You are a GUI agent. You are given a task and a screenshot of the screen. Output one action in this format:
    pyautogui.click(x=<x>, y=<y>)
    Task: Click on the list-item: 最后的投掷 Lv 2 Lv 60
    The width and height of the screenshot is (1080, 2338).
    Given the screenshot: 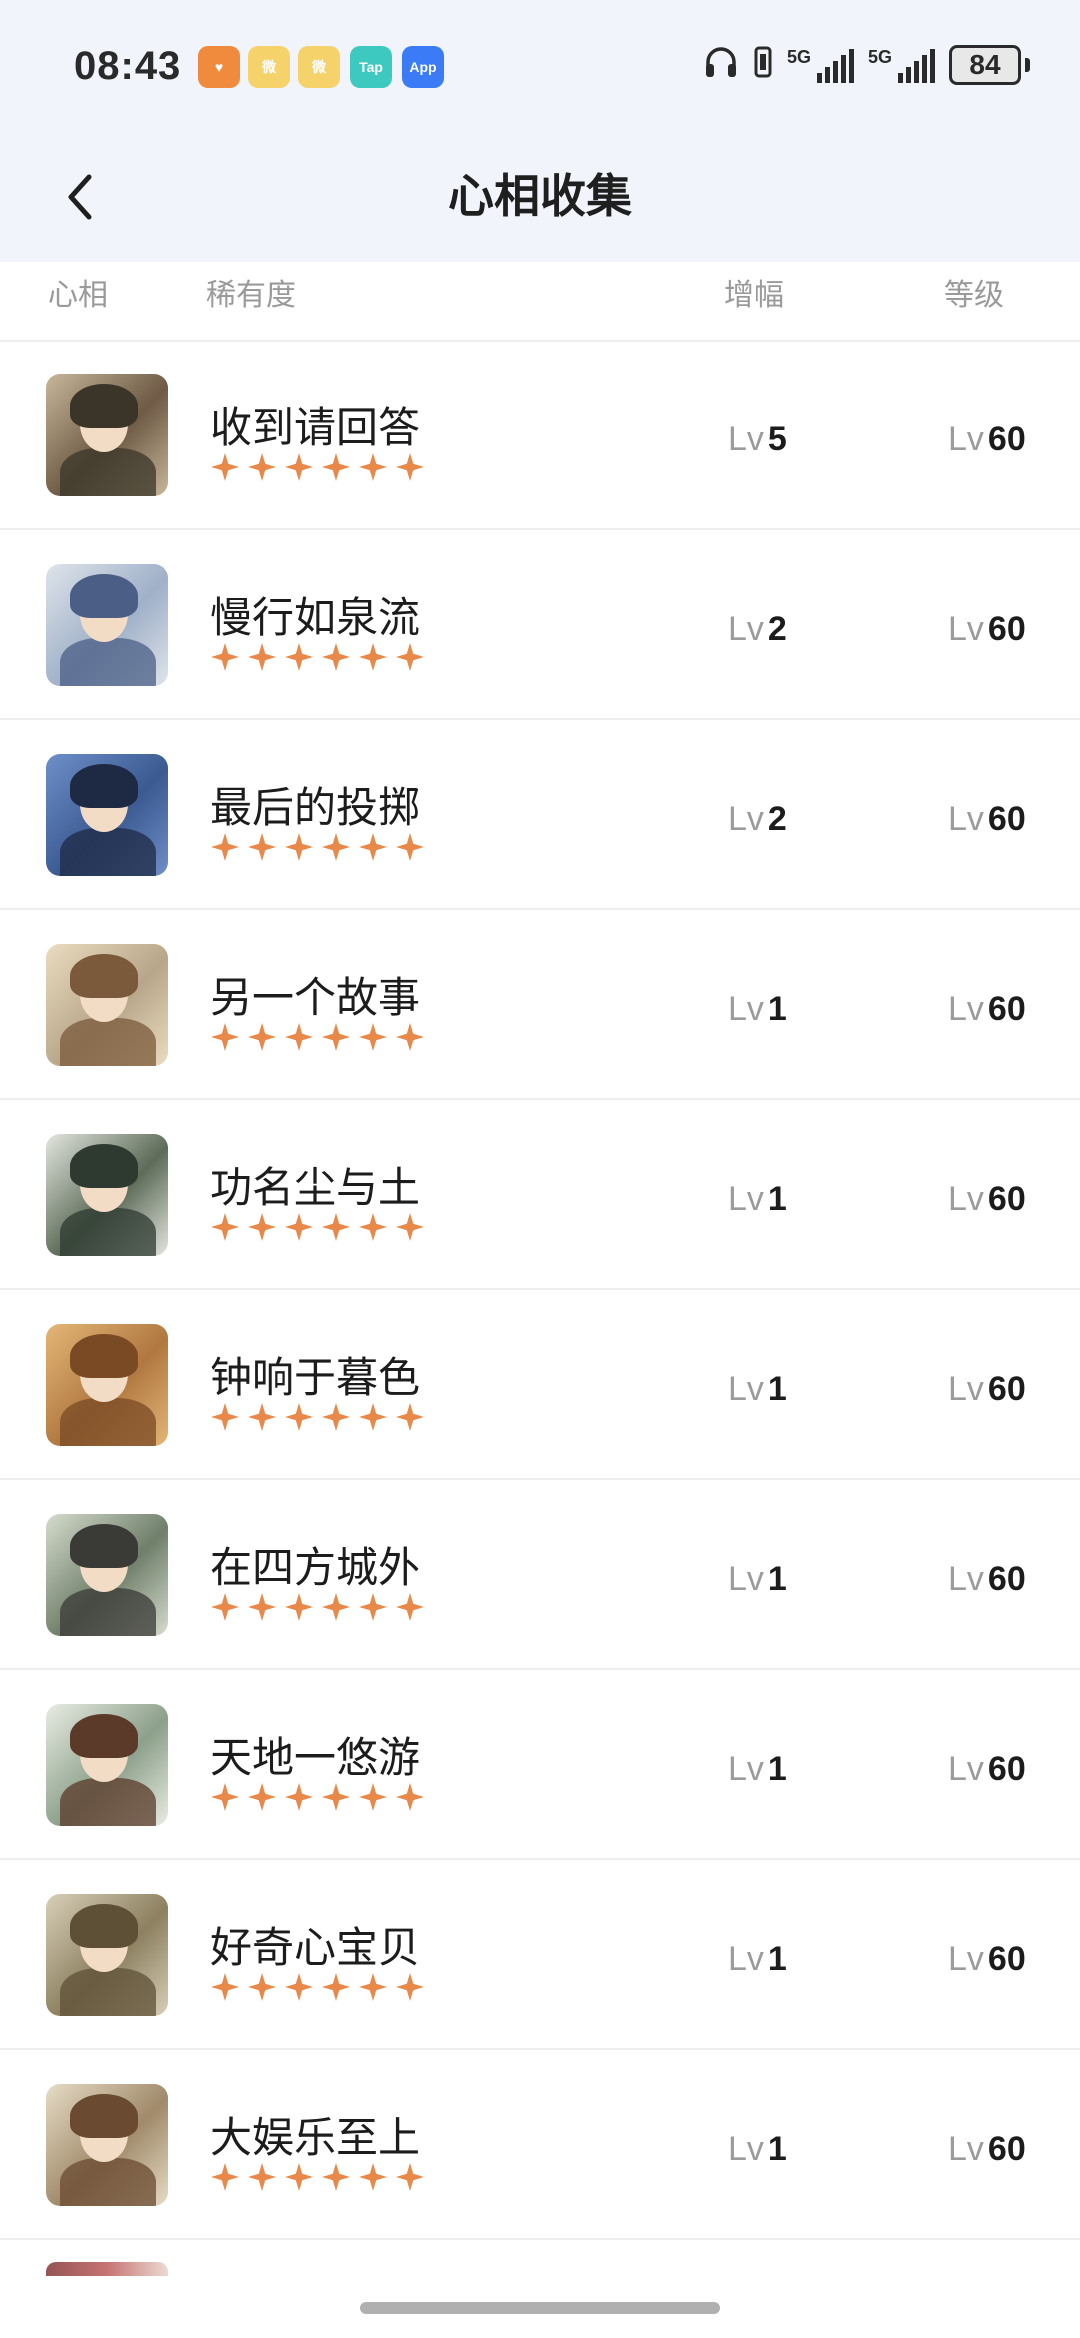 What is the action you would take?
    pyautogui.click(x=540, y=815)
    